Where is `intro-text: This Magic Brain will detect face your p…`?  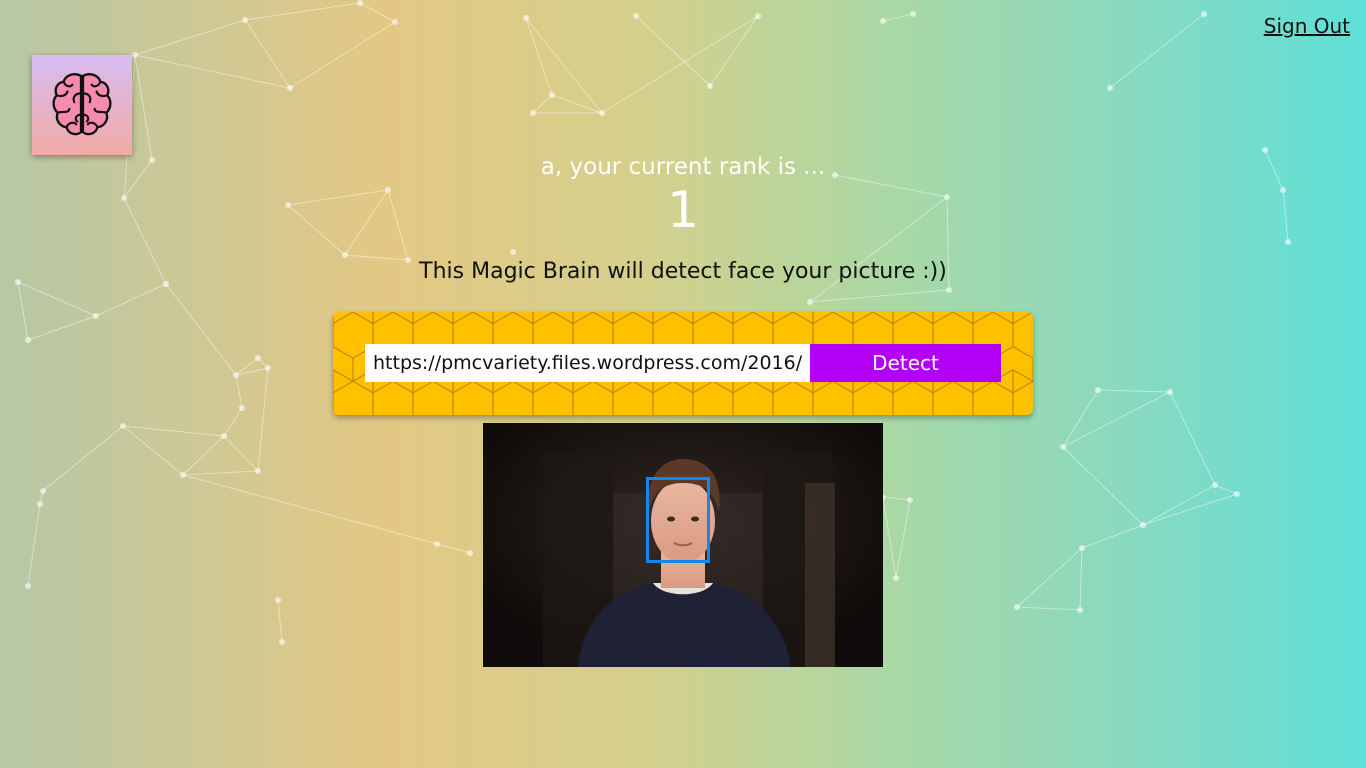
intro-text: This Magic Brain will detect face your p… is located at coordinates (683, 271).